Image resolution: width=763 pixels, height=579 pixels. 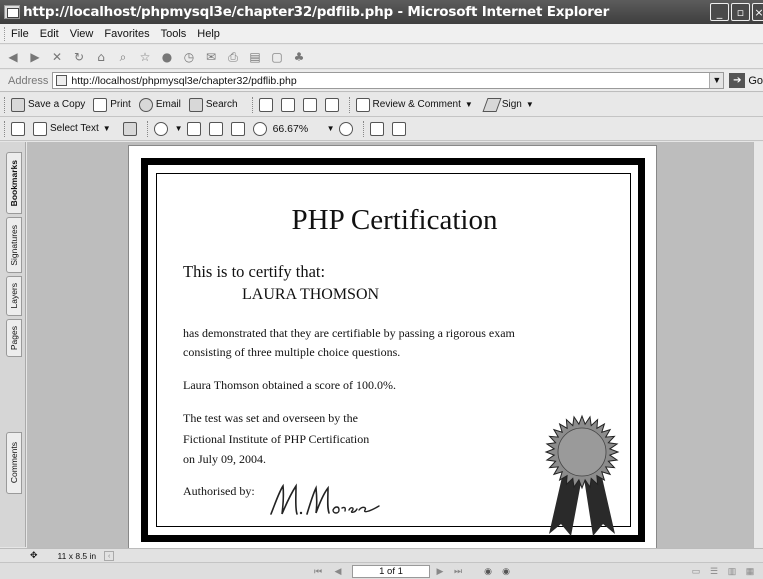 What do you see at coordinates (35, 57) in the screenshot?
I see `forward-icon: ▶` at bounding box center [35, 57].